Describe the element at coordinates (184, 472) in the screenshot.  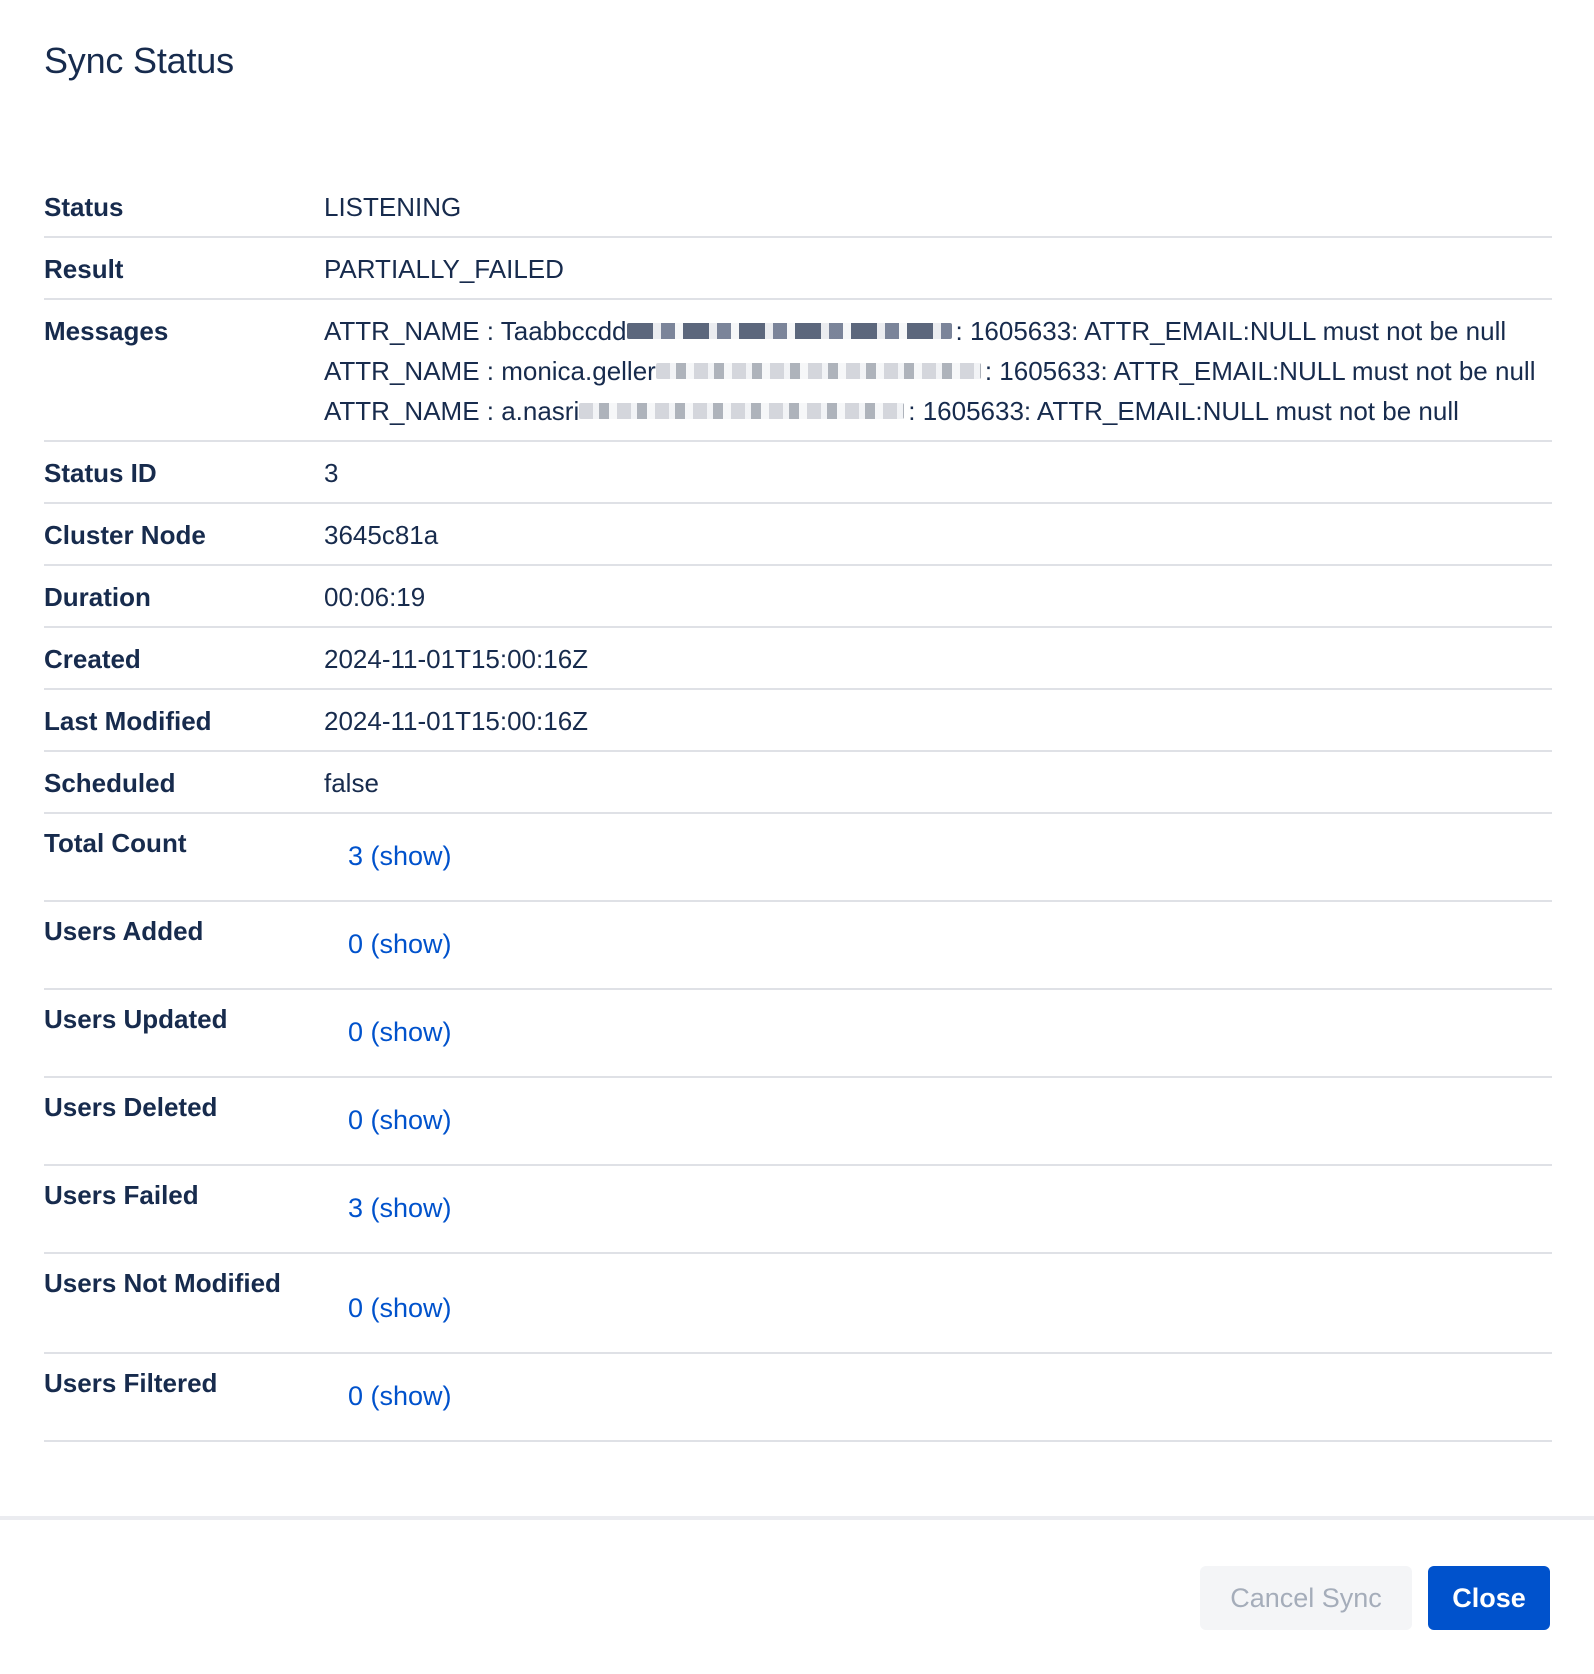
I see `status-id-label: Status ID` at that location.